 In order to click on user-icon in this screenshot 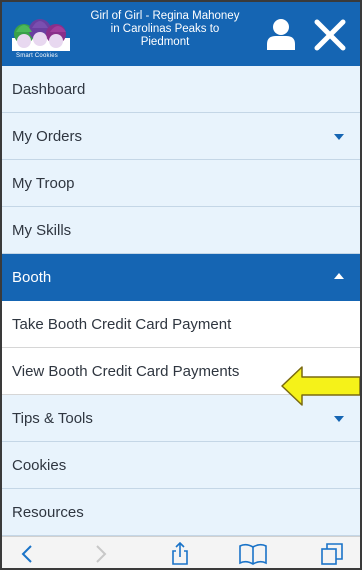, I will do `click(281, 34)`.